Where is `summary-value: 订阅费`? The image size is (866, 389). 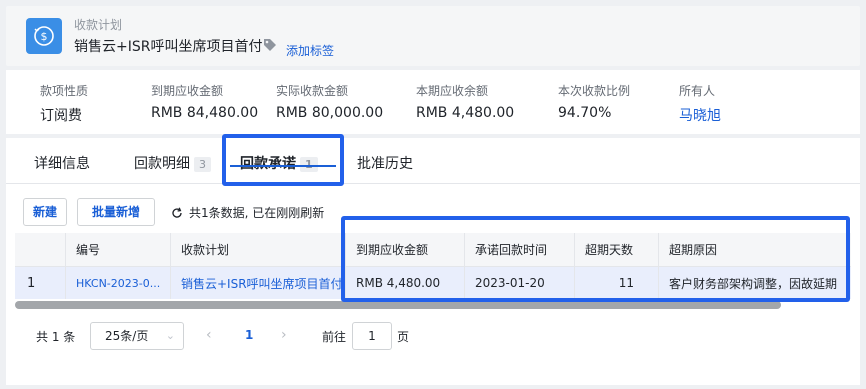
summary-value: 订阅费 is located at coordinates (61, 116).